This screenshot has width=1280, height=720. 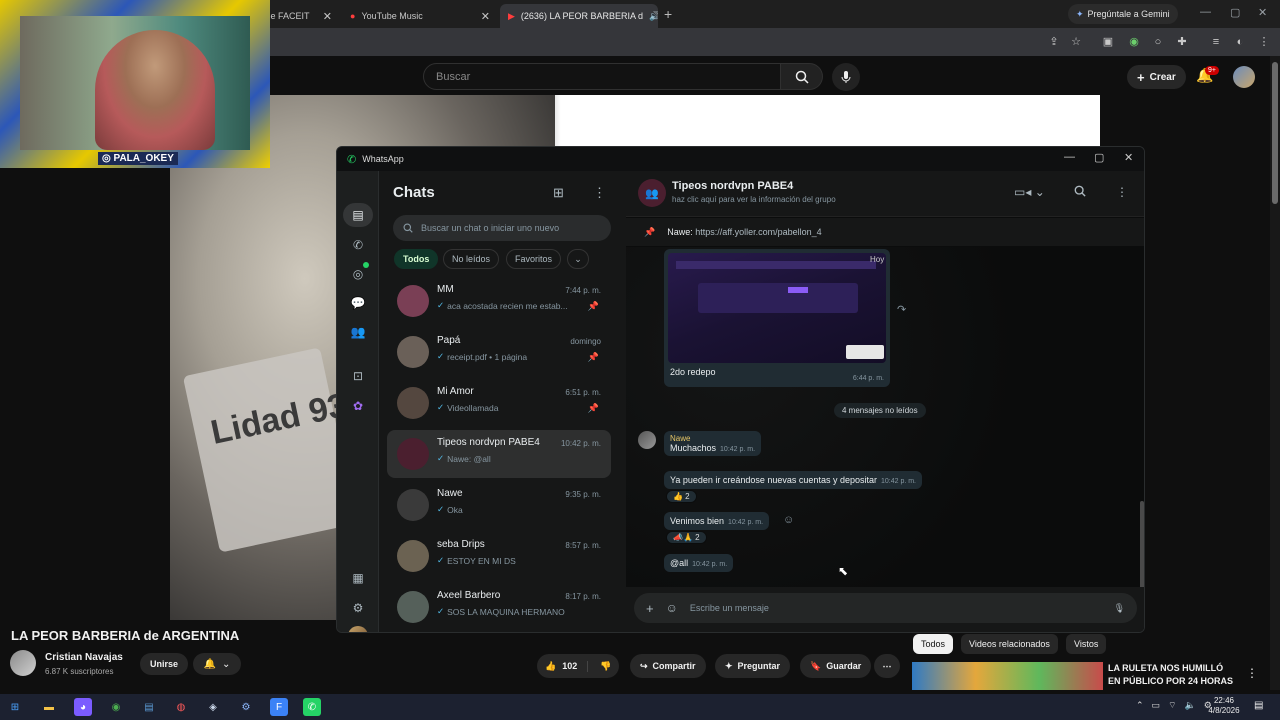 I want to click on menu-icon: ⋮, so click(x=599, y=193).